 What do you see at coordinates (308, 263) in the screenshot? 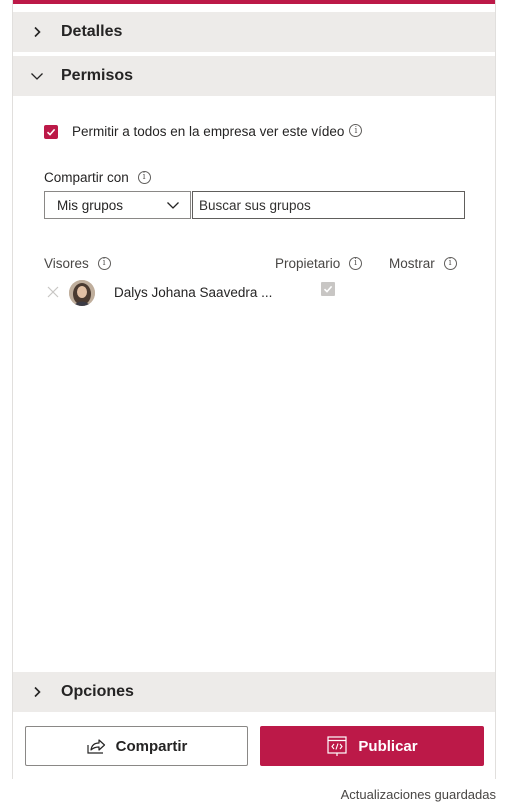
I see `column-owner-label: Propietario` at bounding box center [308, 263].